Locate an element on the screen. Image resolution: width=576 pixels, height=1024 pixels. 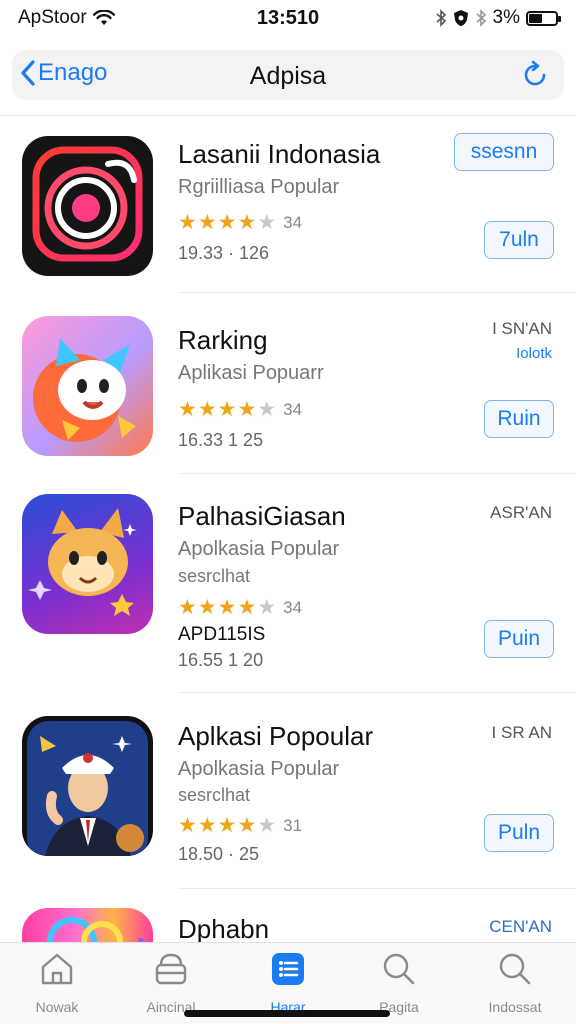
list-icon is located at coordinates (288, 969).